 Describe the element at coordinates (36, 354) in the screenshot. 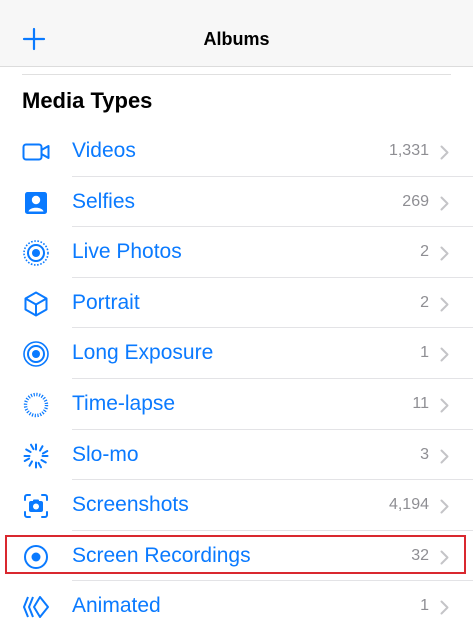

I see `long-exposure-icon` at that location.